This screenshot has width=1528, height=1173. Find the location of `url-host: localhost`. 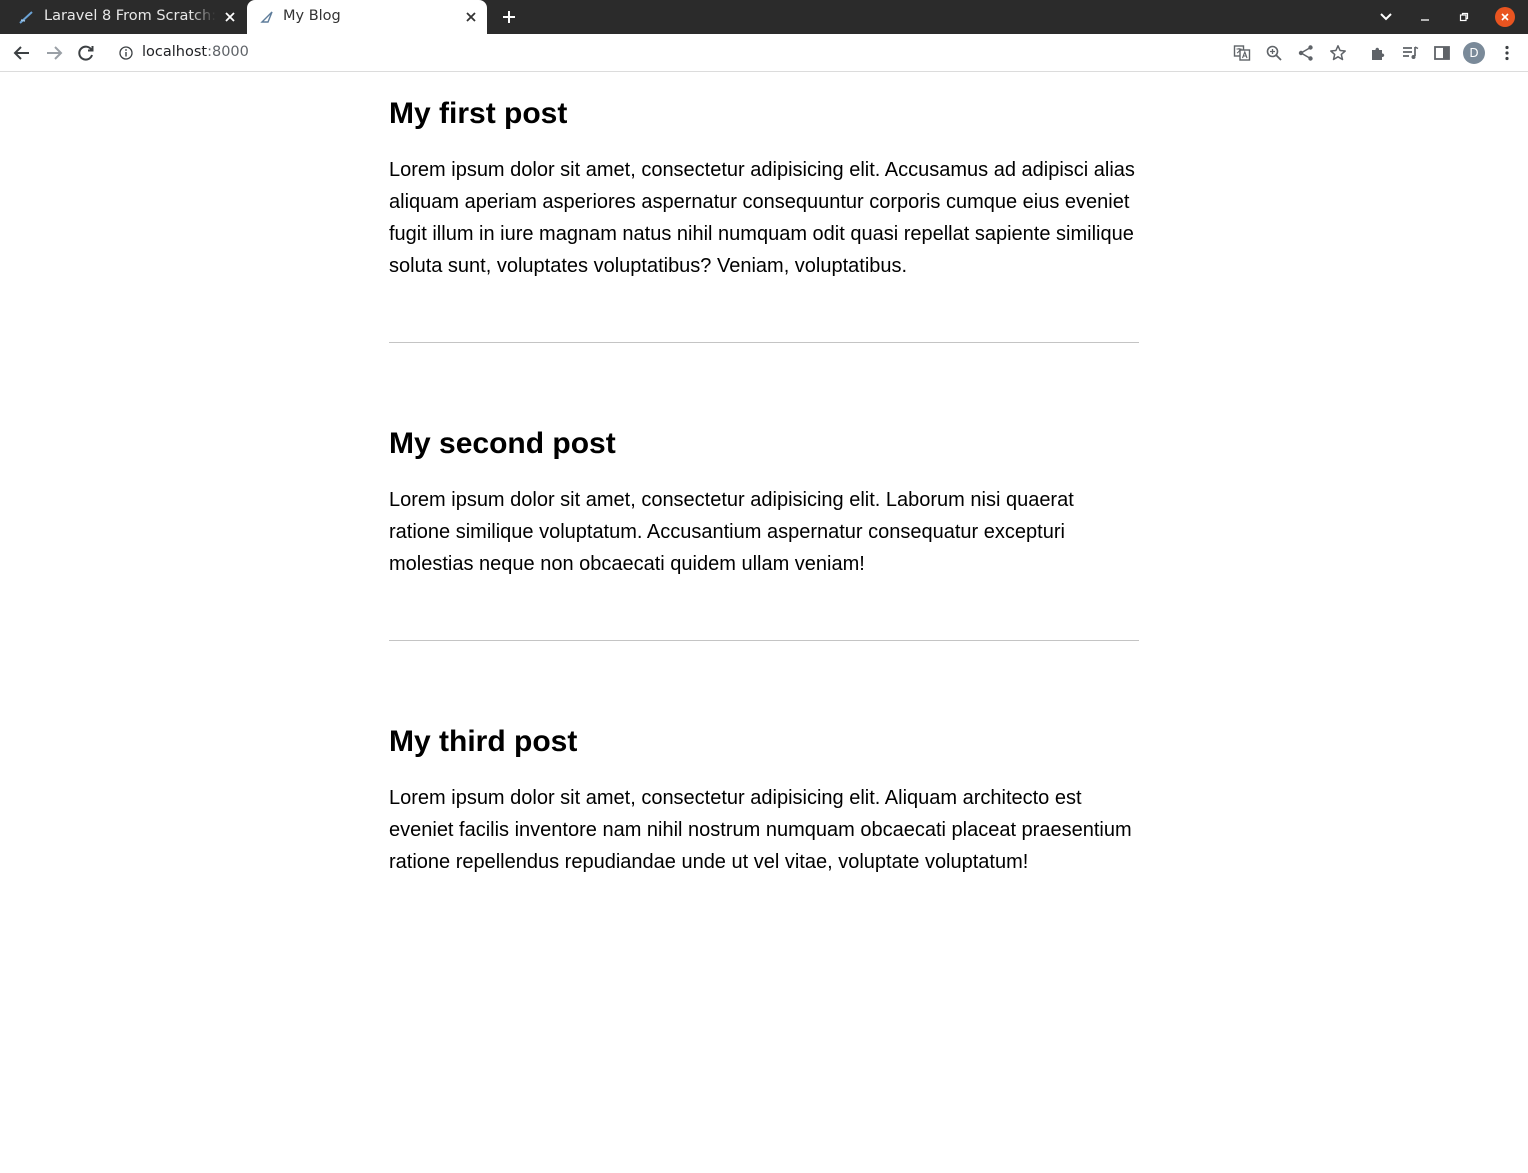

url-host: localhost is located at coordinates (175, 52).